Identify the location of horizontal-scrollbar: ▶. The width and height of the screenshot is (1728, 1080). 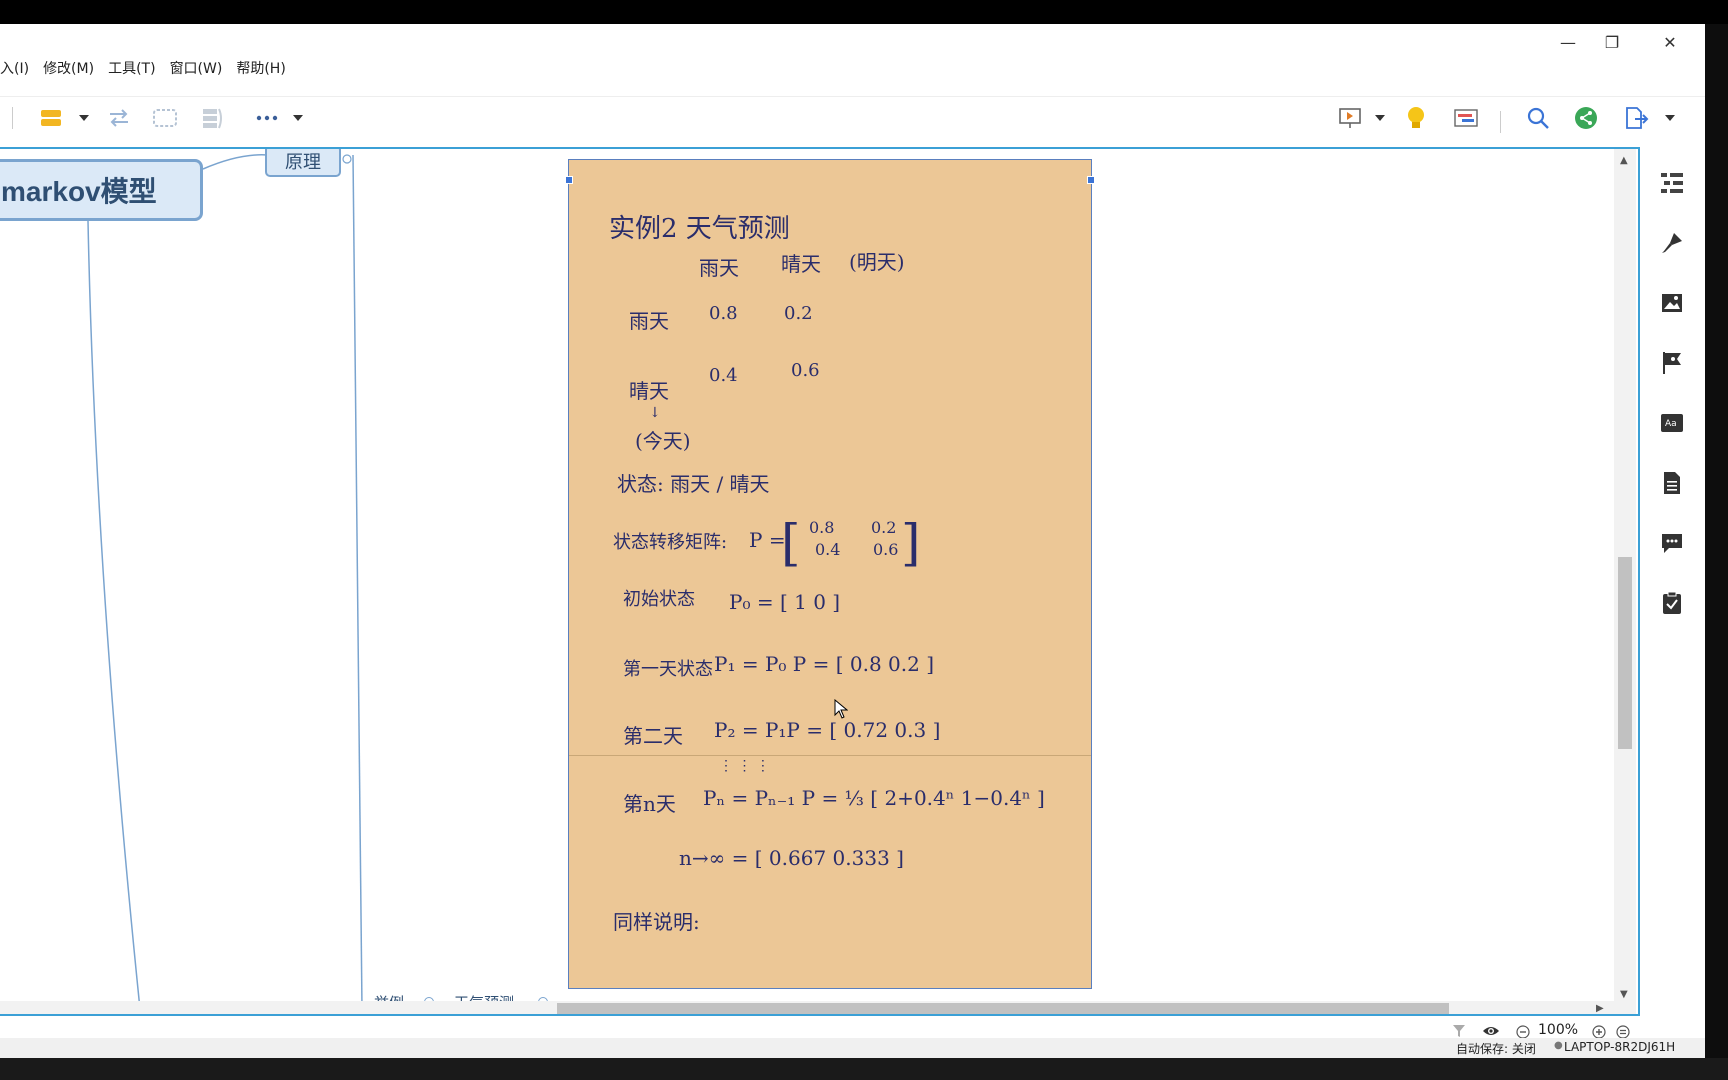
(807, 1007).